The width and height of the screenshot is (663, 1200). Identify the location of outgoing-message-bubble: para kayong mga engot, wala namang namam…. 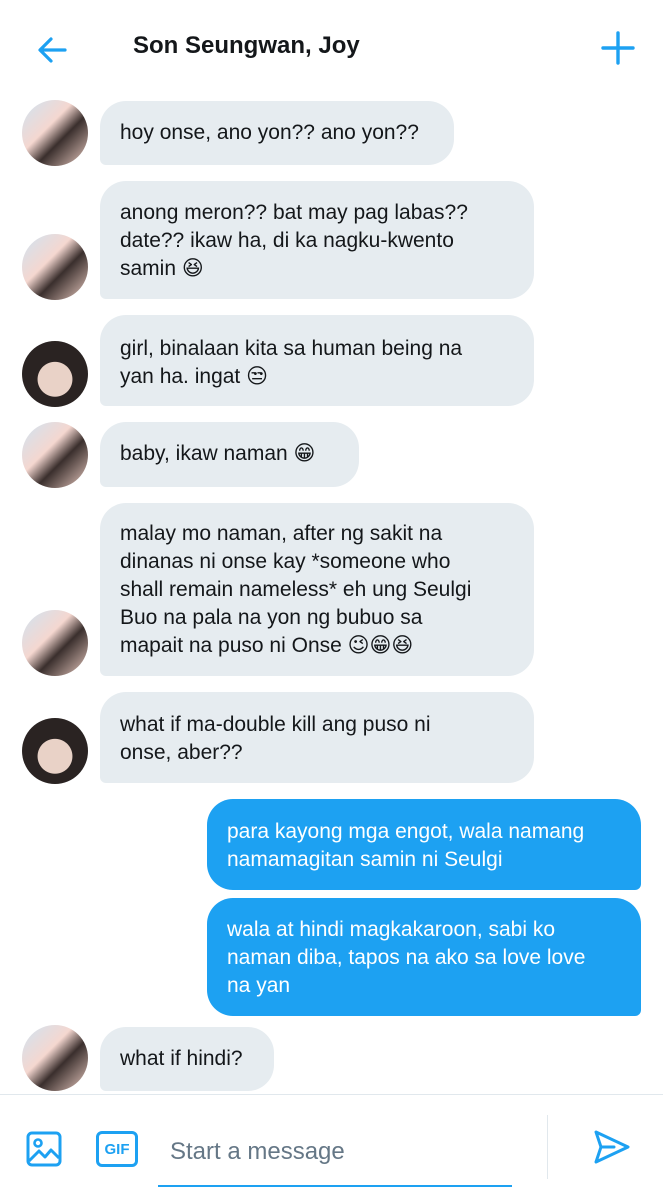
(424, 844).